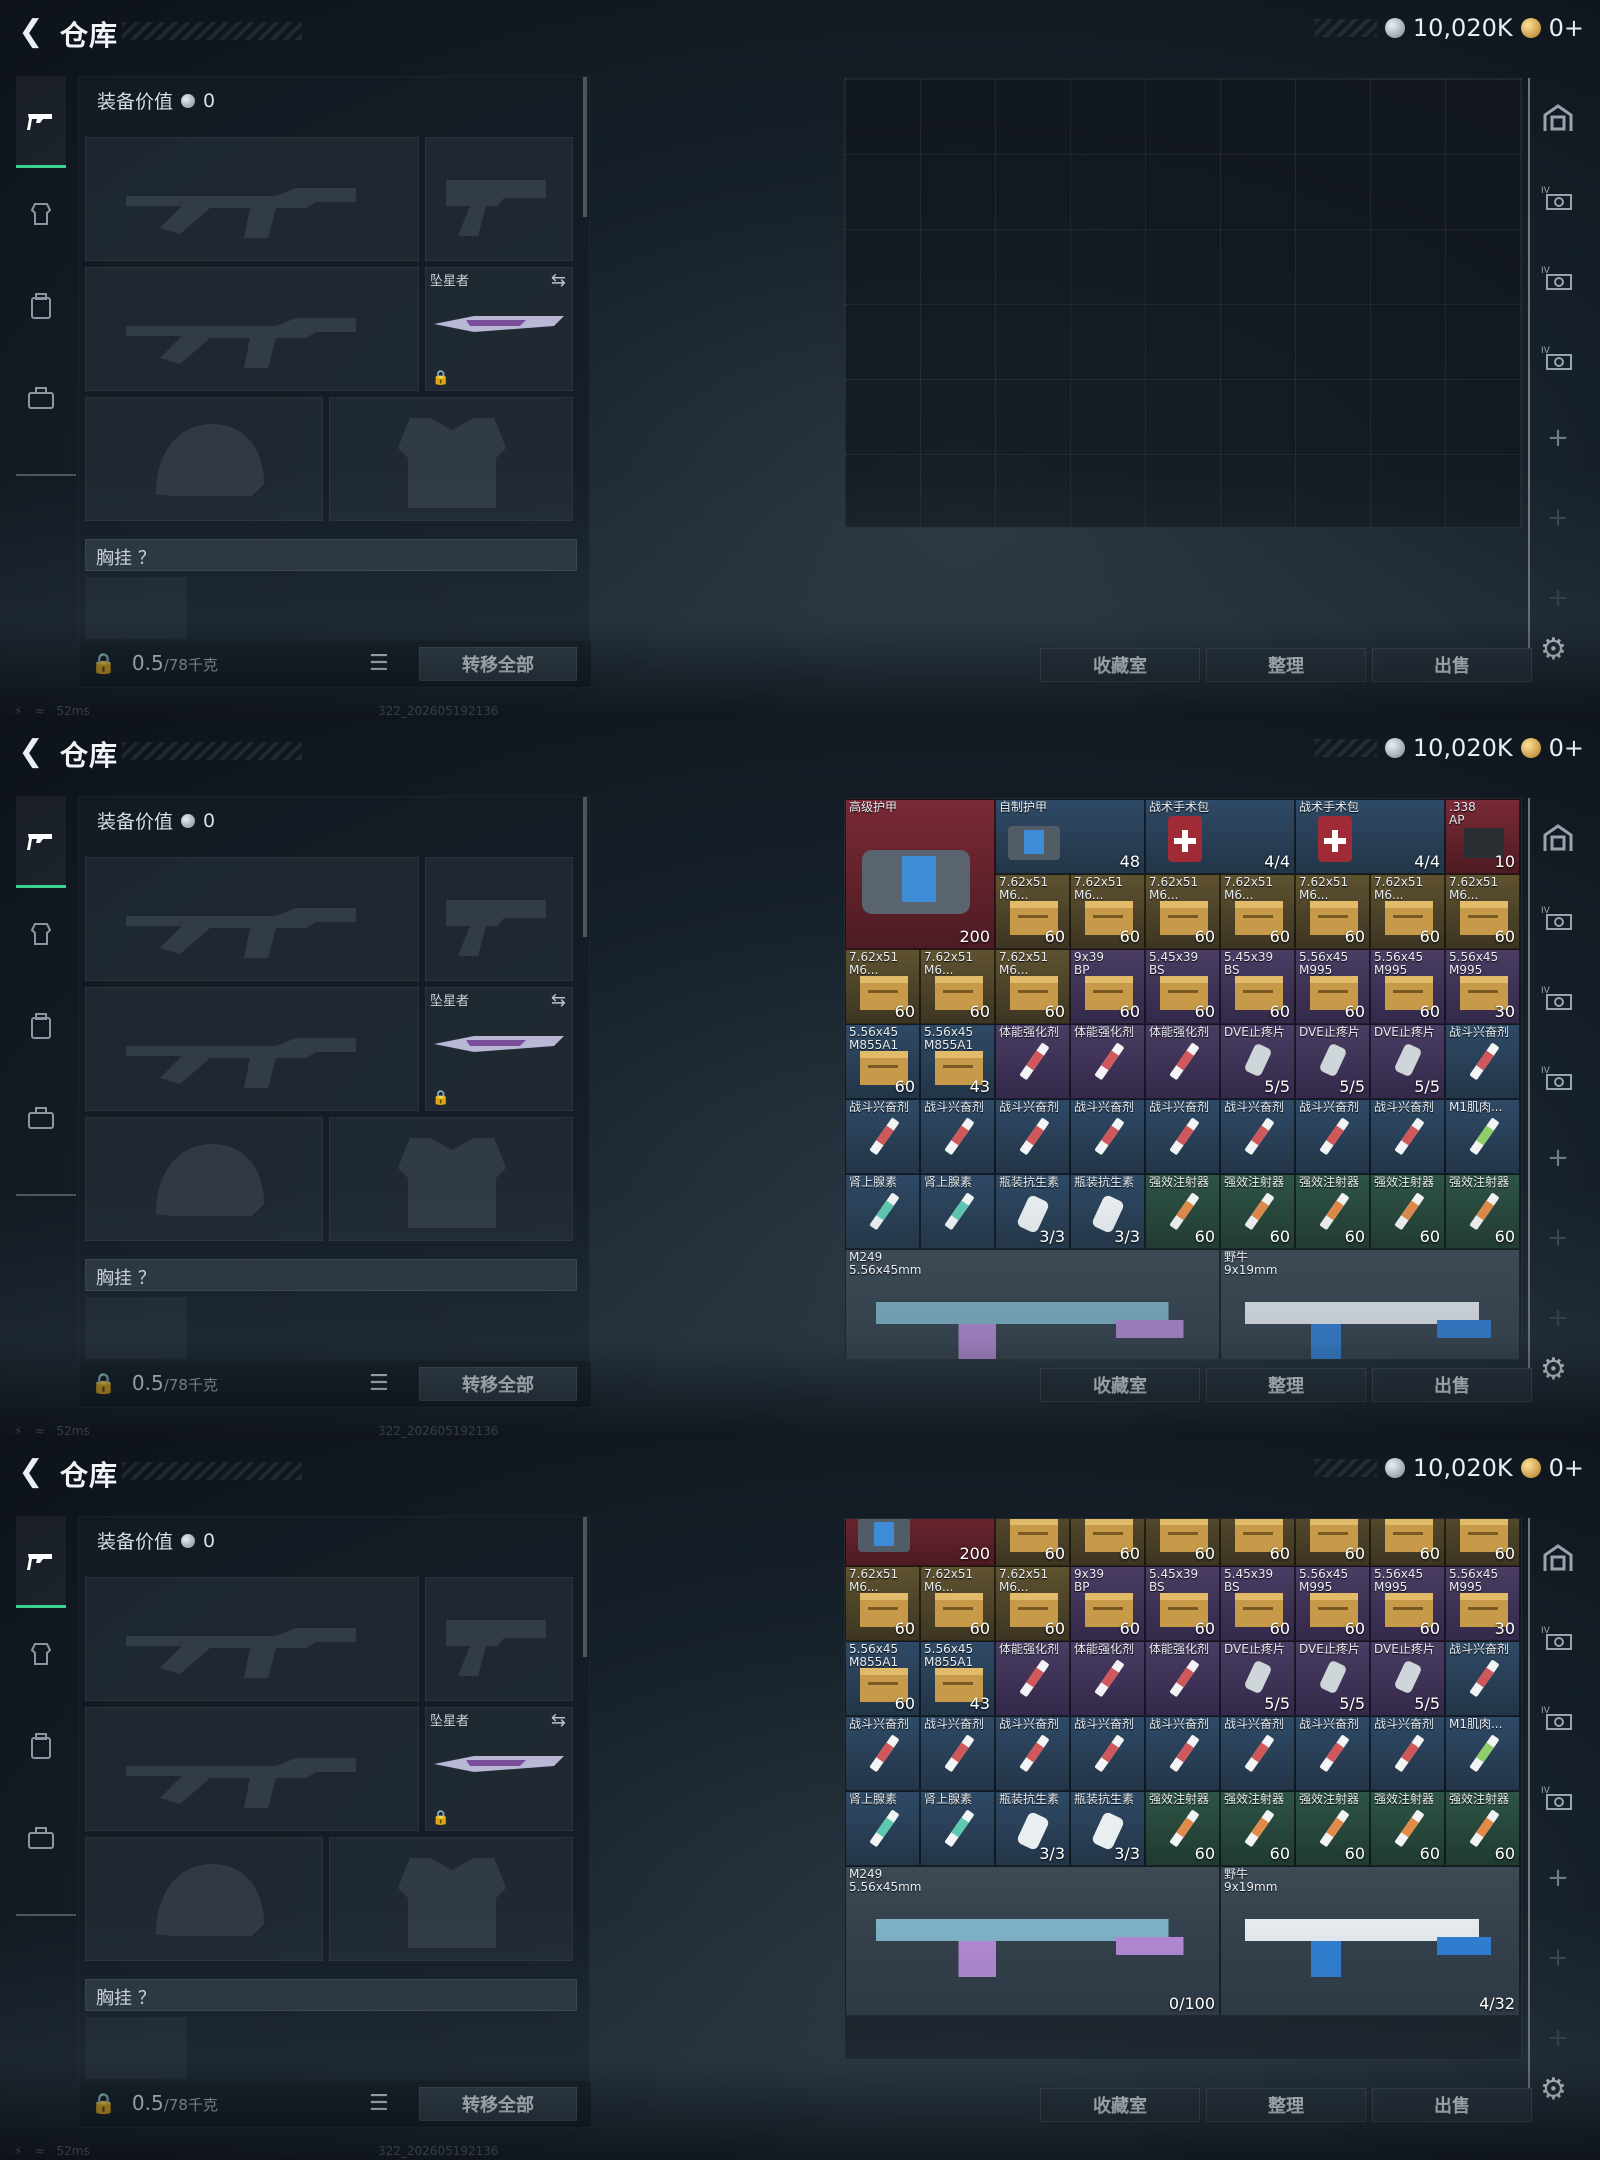 The image size is (1600, 2160). What do you see at coordinates (331, 1275) in the screenshot?
I see `chest-rig-header: 胸挂 ？` at bounding box center [331, 1275].